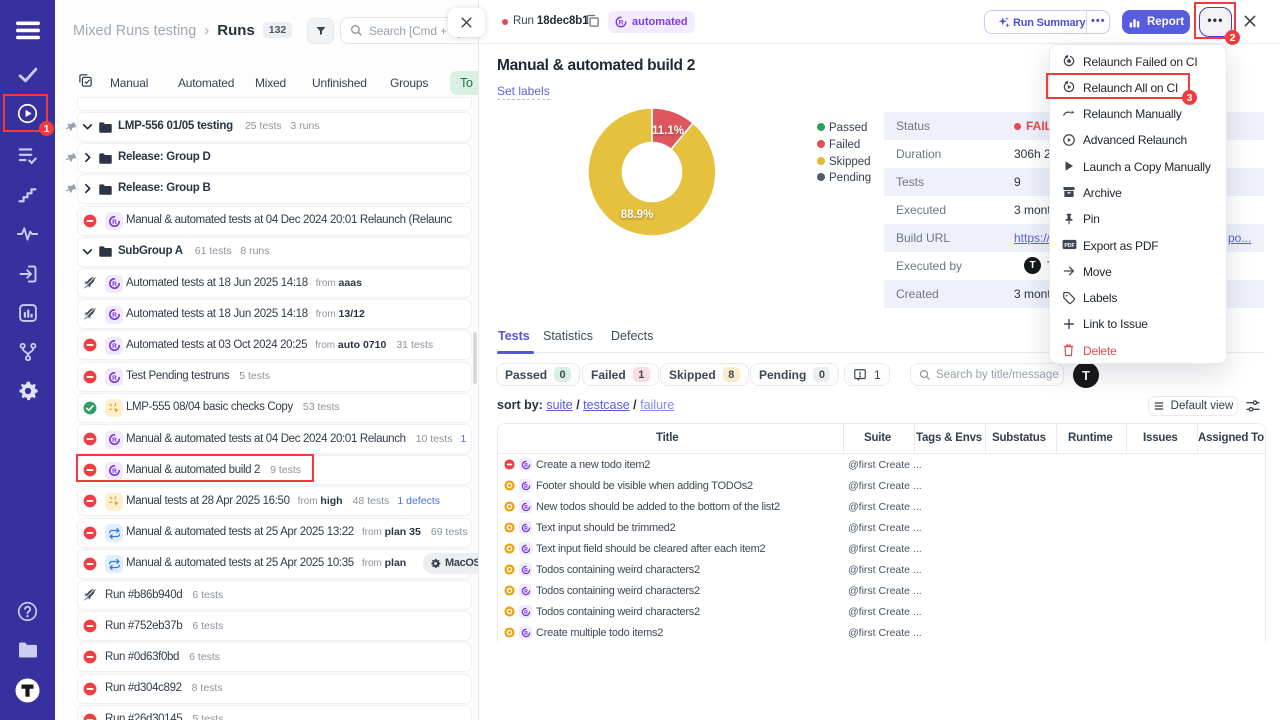 This screenshot has width=1280, height=720. I want to click on svg-text: 11.1%, so click(668, 131).